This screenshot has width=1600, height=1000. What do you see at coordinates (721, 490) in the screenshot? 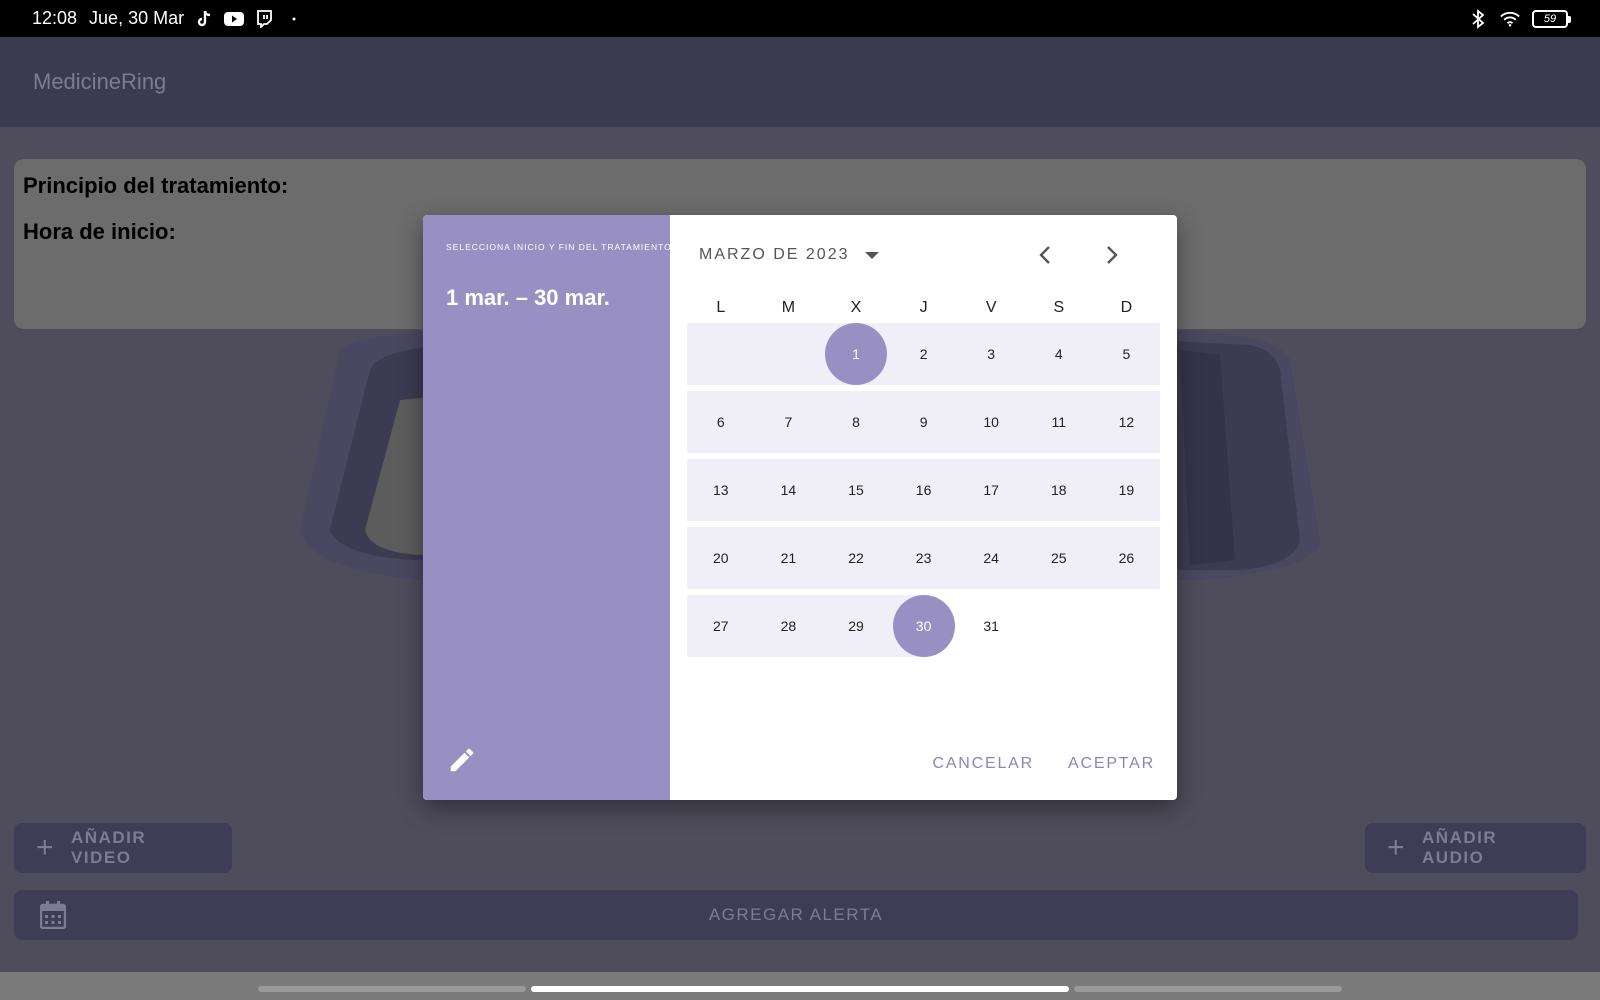
I see `calendar-day: 13` at bounding box center [721, 490].